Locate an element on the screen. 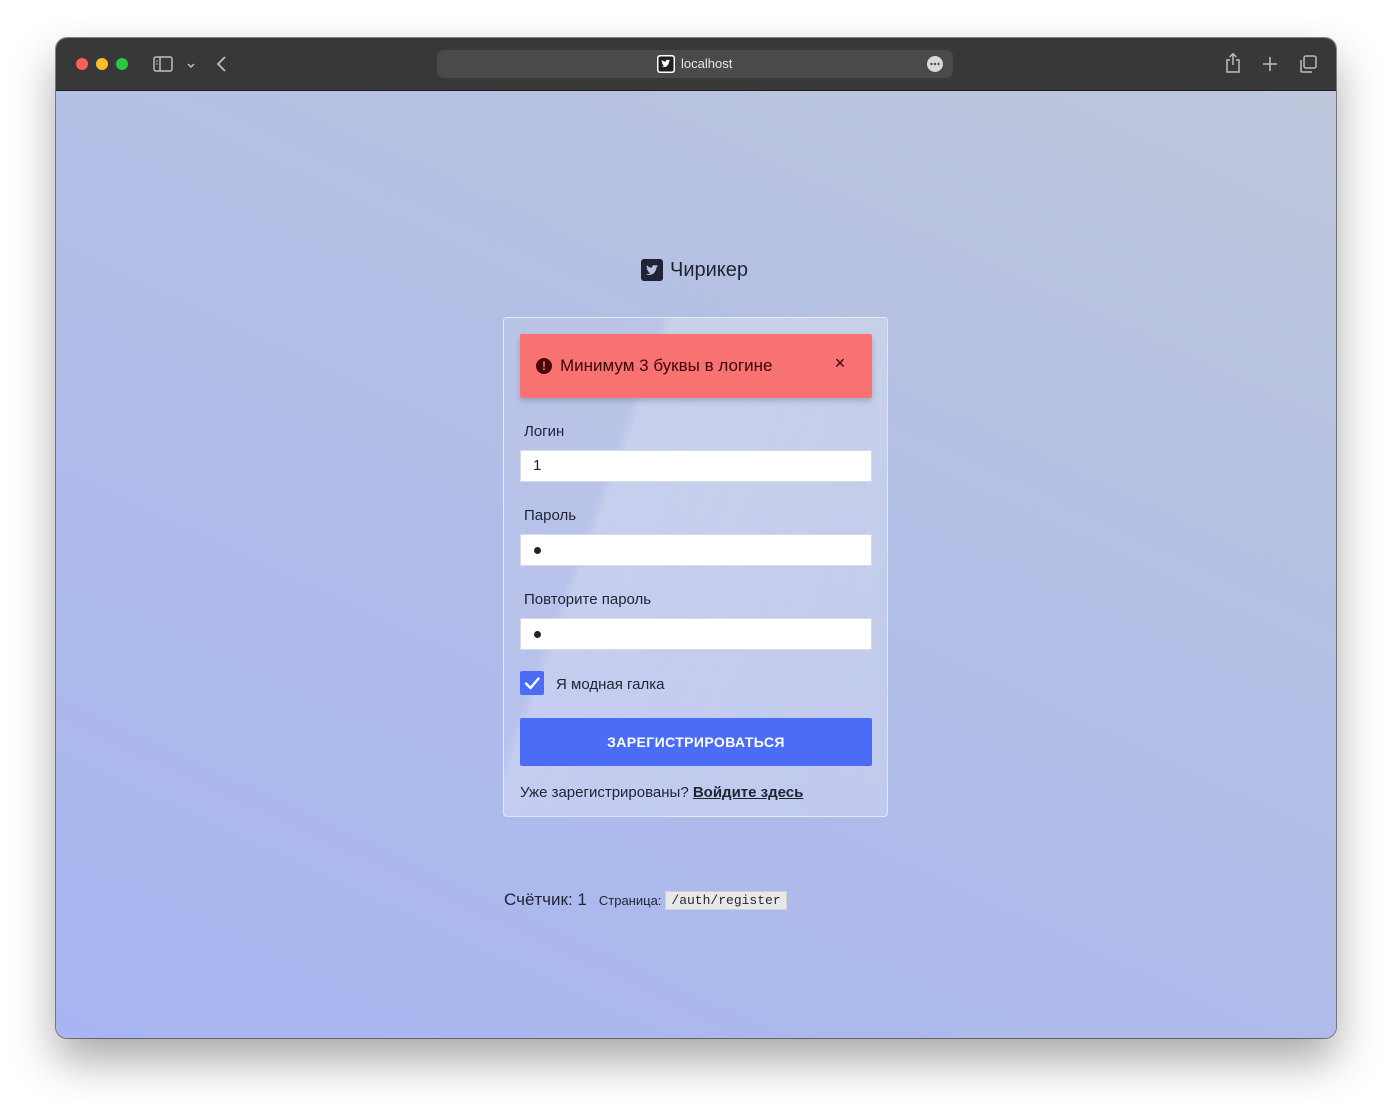 This screenshot has height=1112, width=1392. more-options-icon is located at coordinates (935, 64).